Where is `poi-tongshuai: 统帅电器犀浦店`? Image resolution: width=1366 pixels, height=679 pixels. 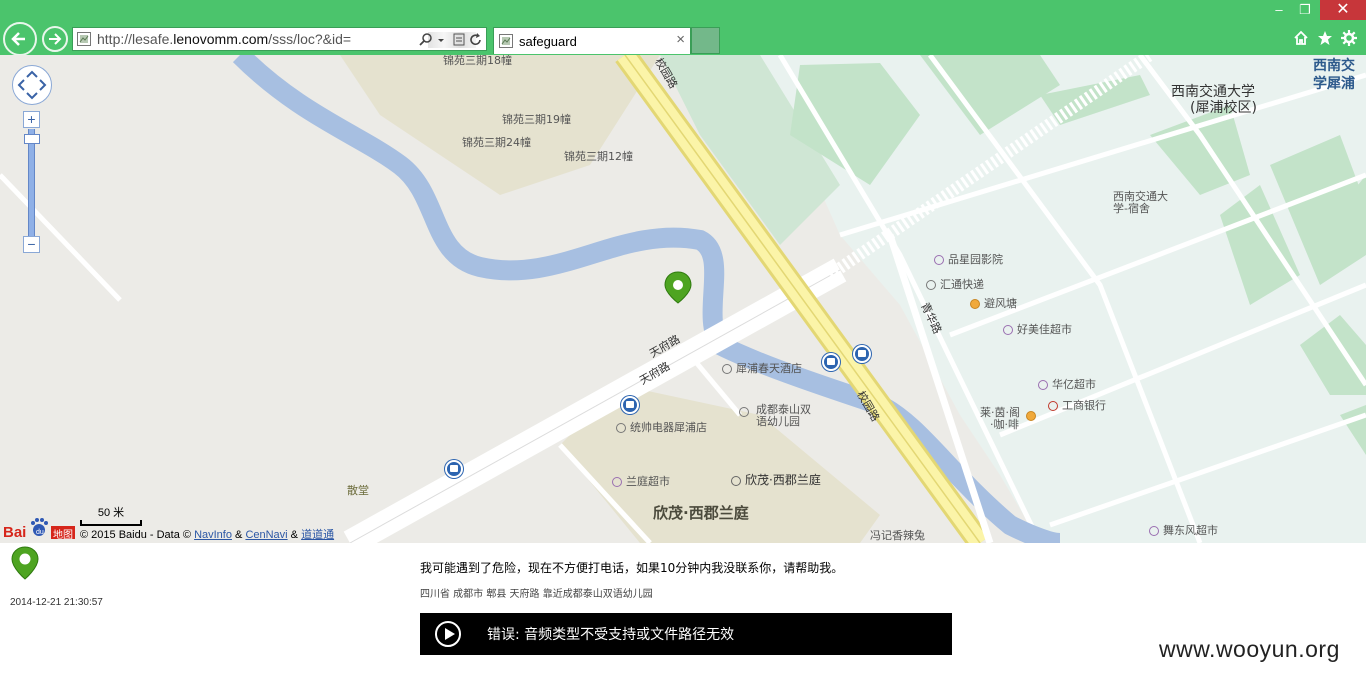
poi-tongshuai: 统帅电器犀浦店 is located at coordinates (661, 427).